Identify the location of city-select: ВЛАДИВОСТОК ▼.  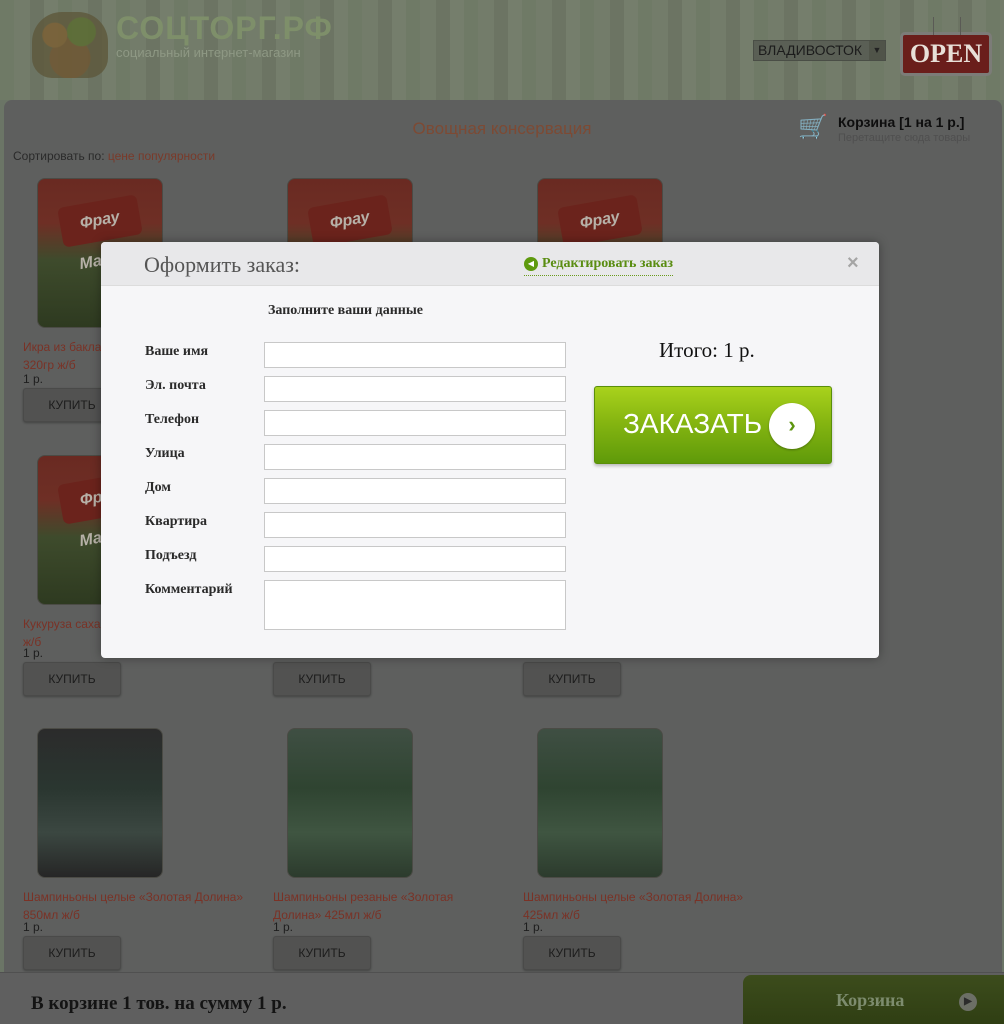
(819, 50).